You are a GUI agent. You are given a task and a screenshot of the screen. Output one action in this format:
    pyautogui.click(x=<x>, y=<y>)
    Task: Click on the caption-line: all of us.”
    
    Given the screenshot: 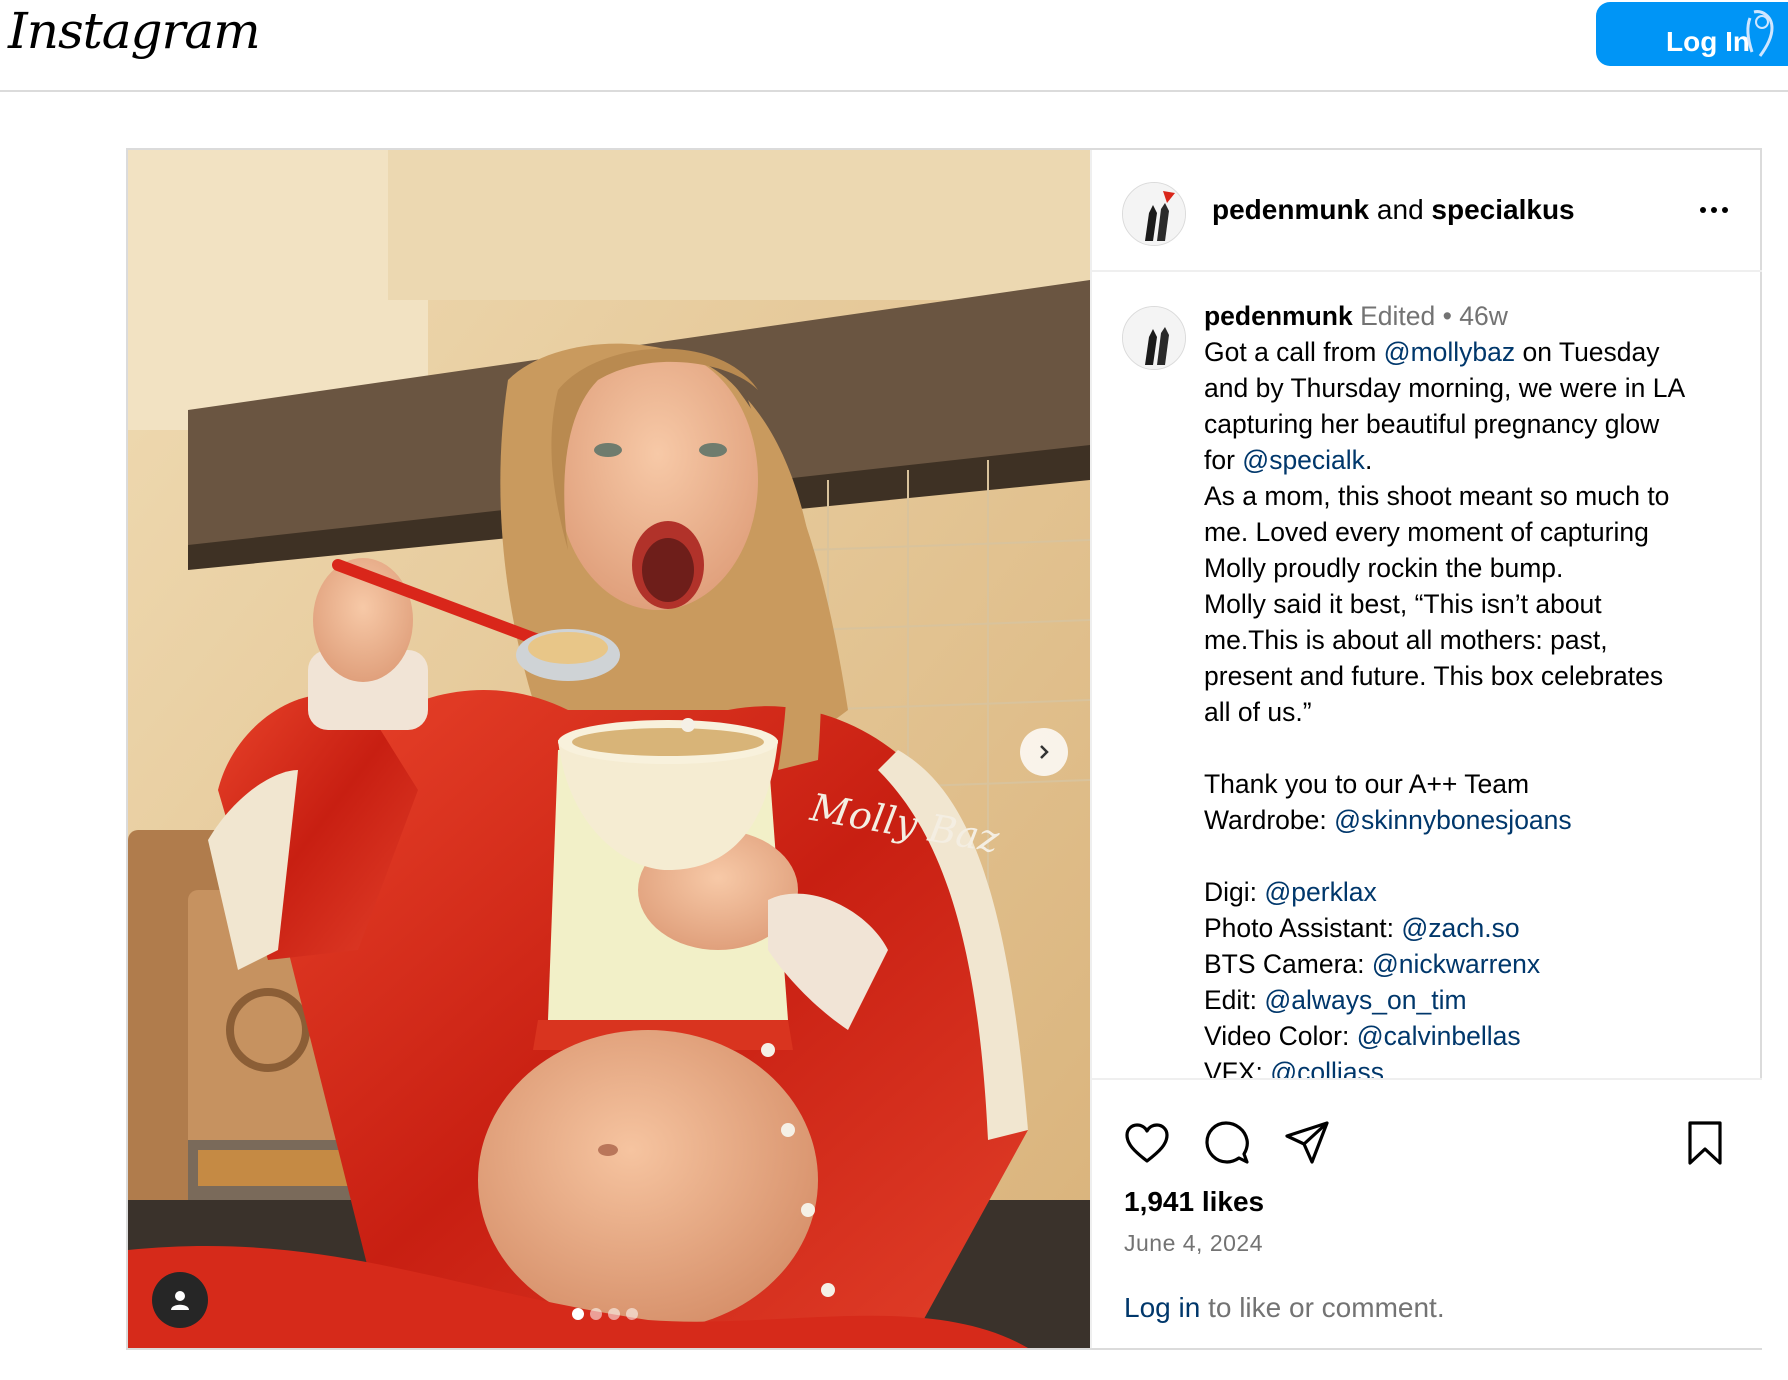 What is the action you would take?
    pyautogui.click(x=1258, y=712)
    